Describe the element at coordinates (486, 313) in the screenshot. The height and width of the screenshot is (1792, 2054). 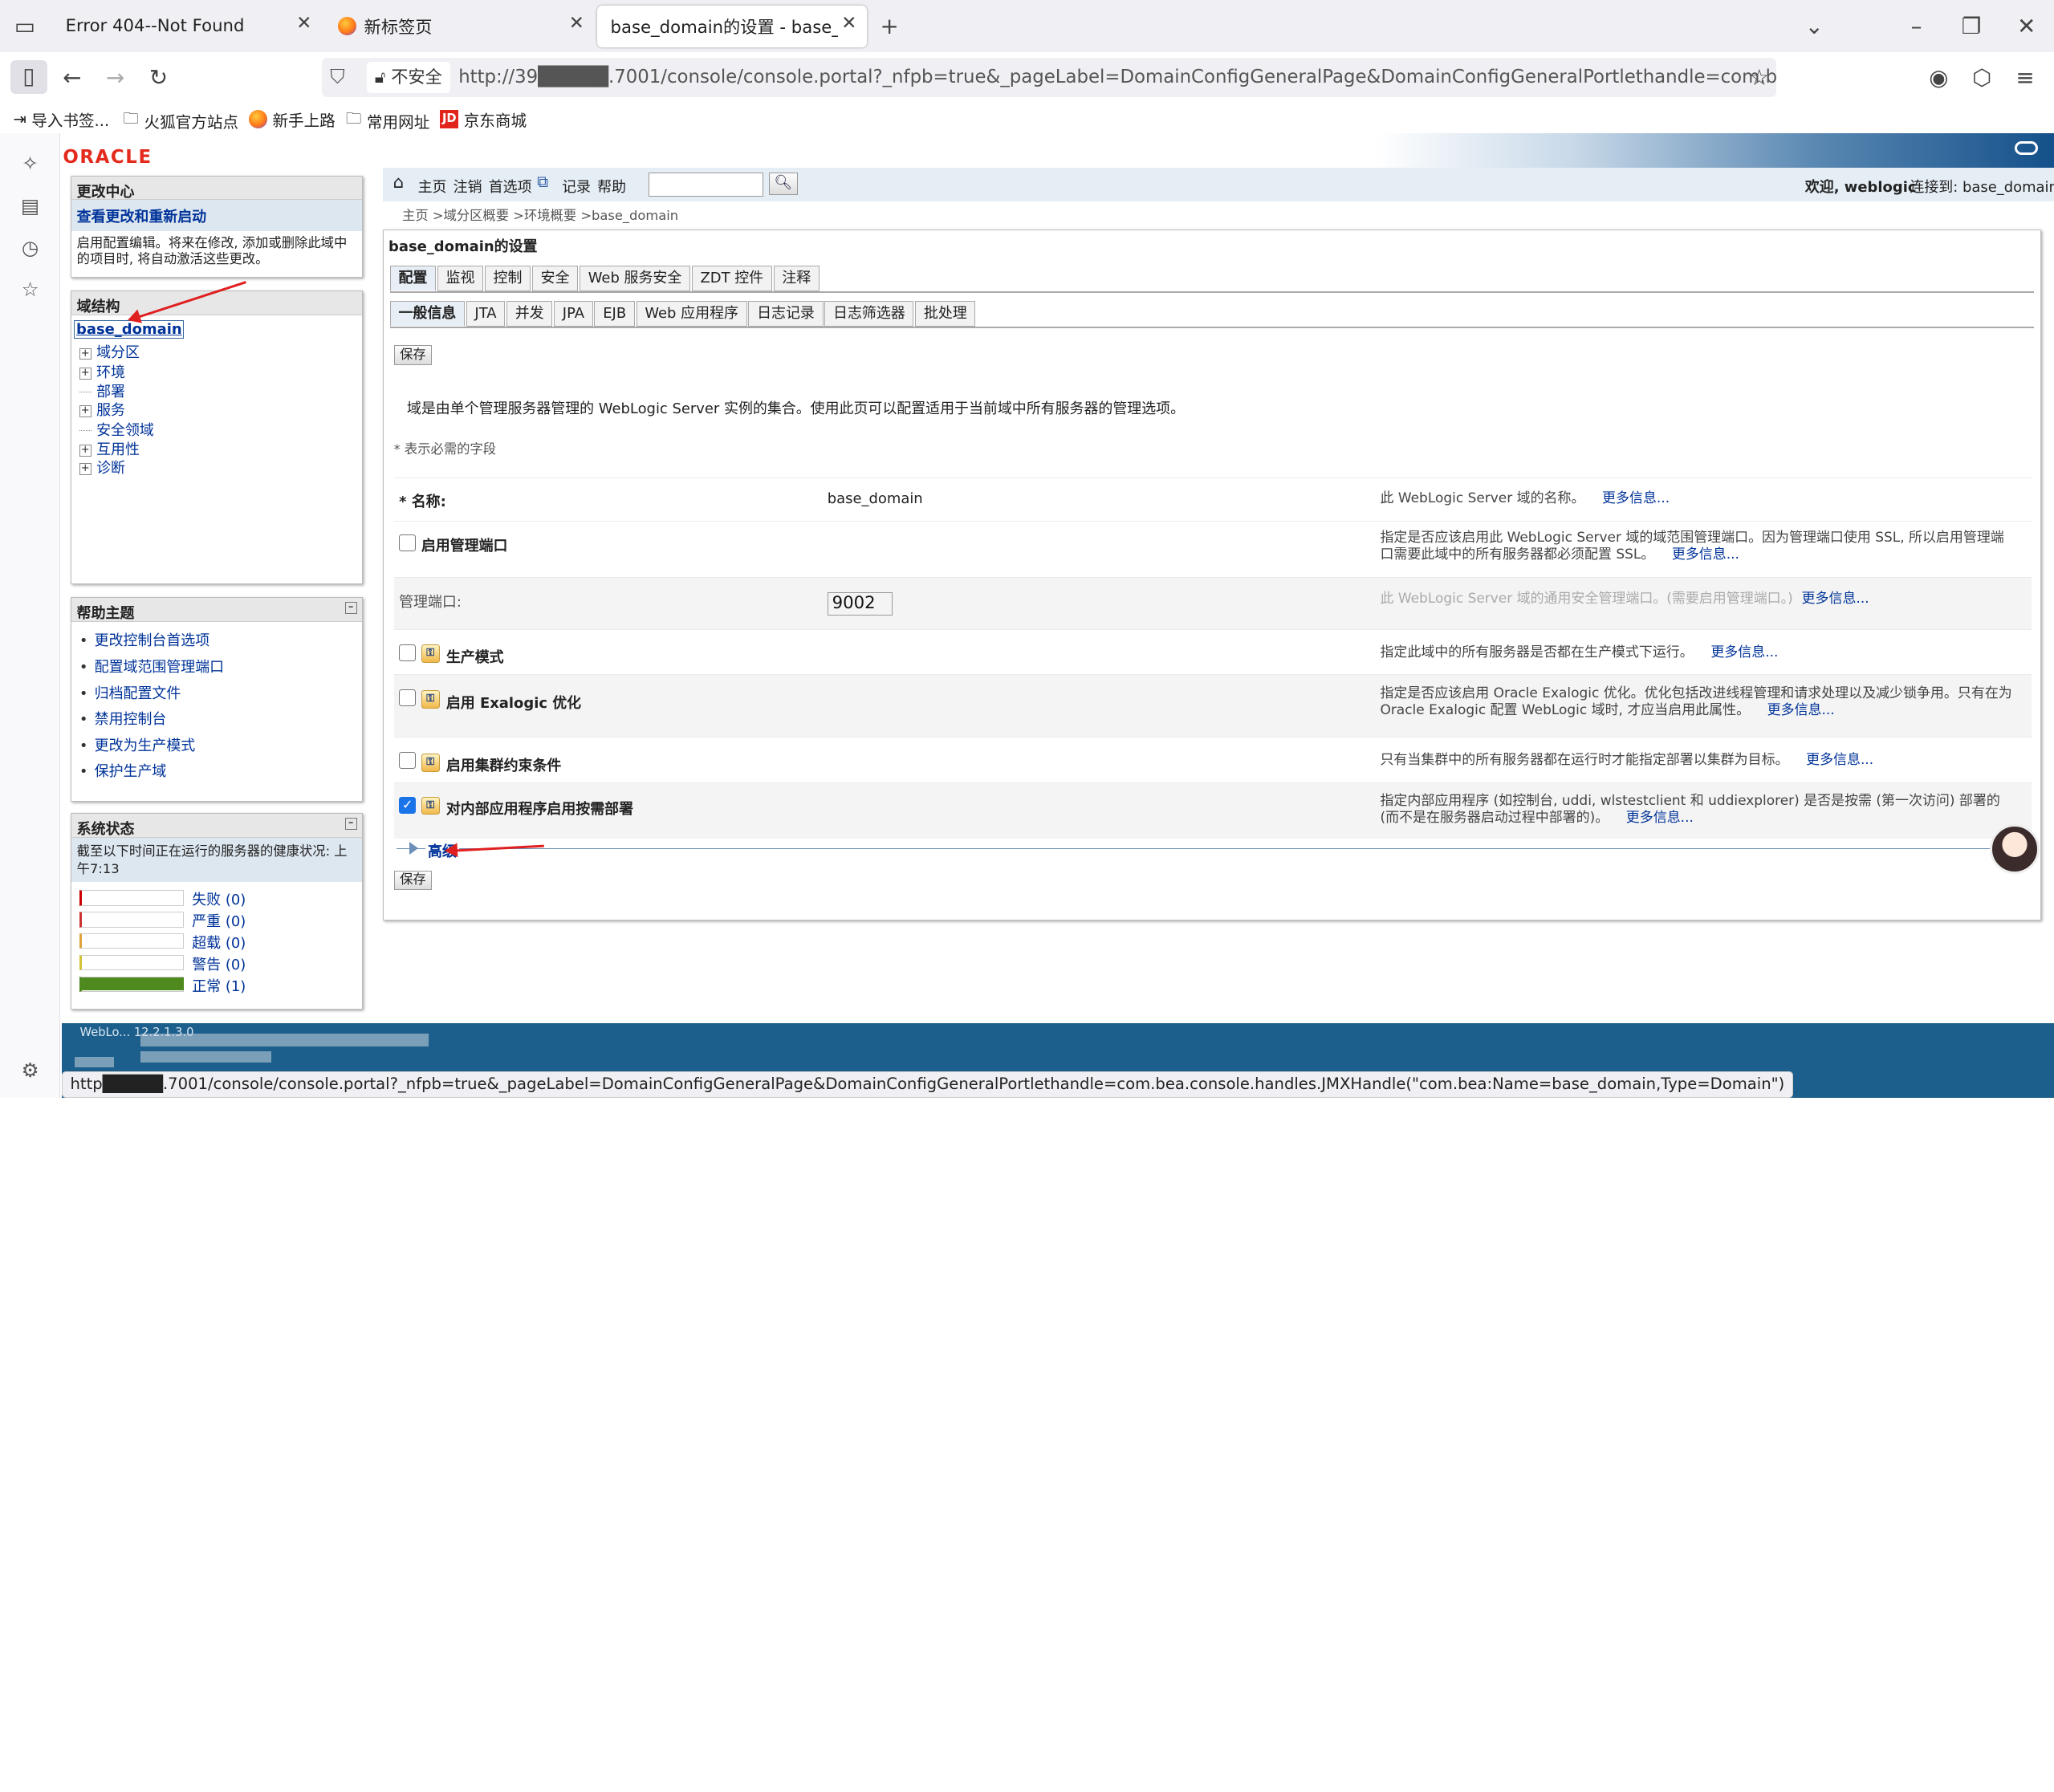
I see `subtab-jta: JTA` at that location.